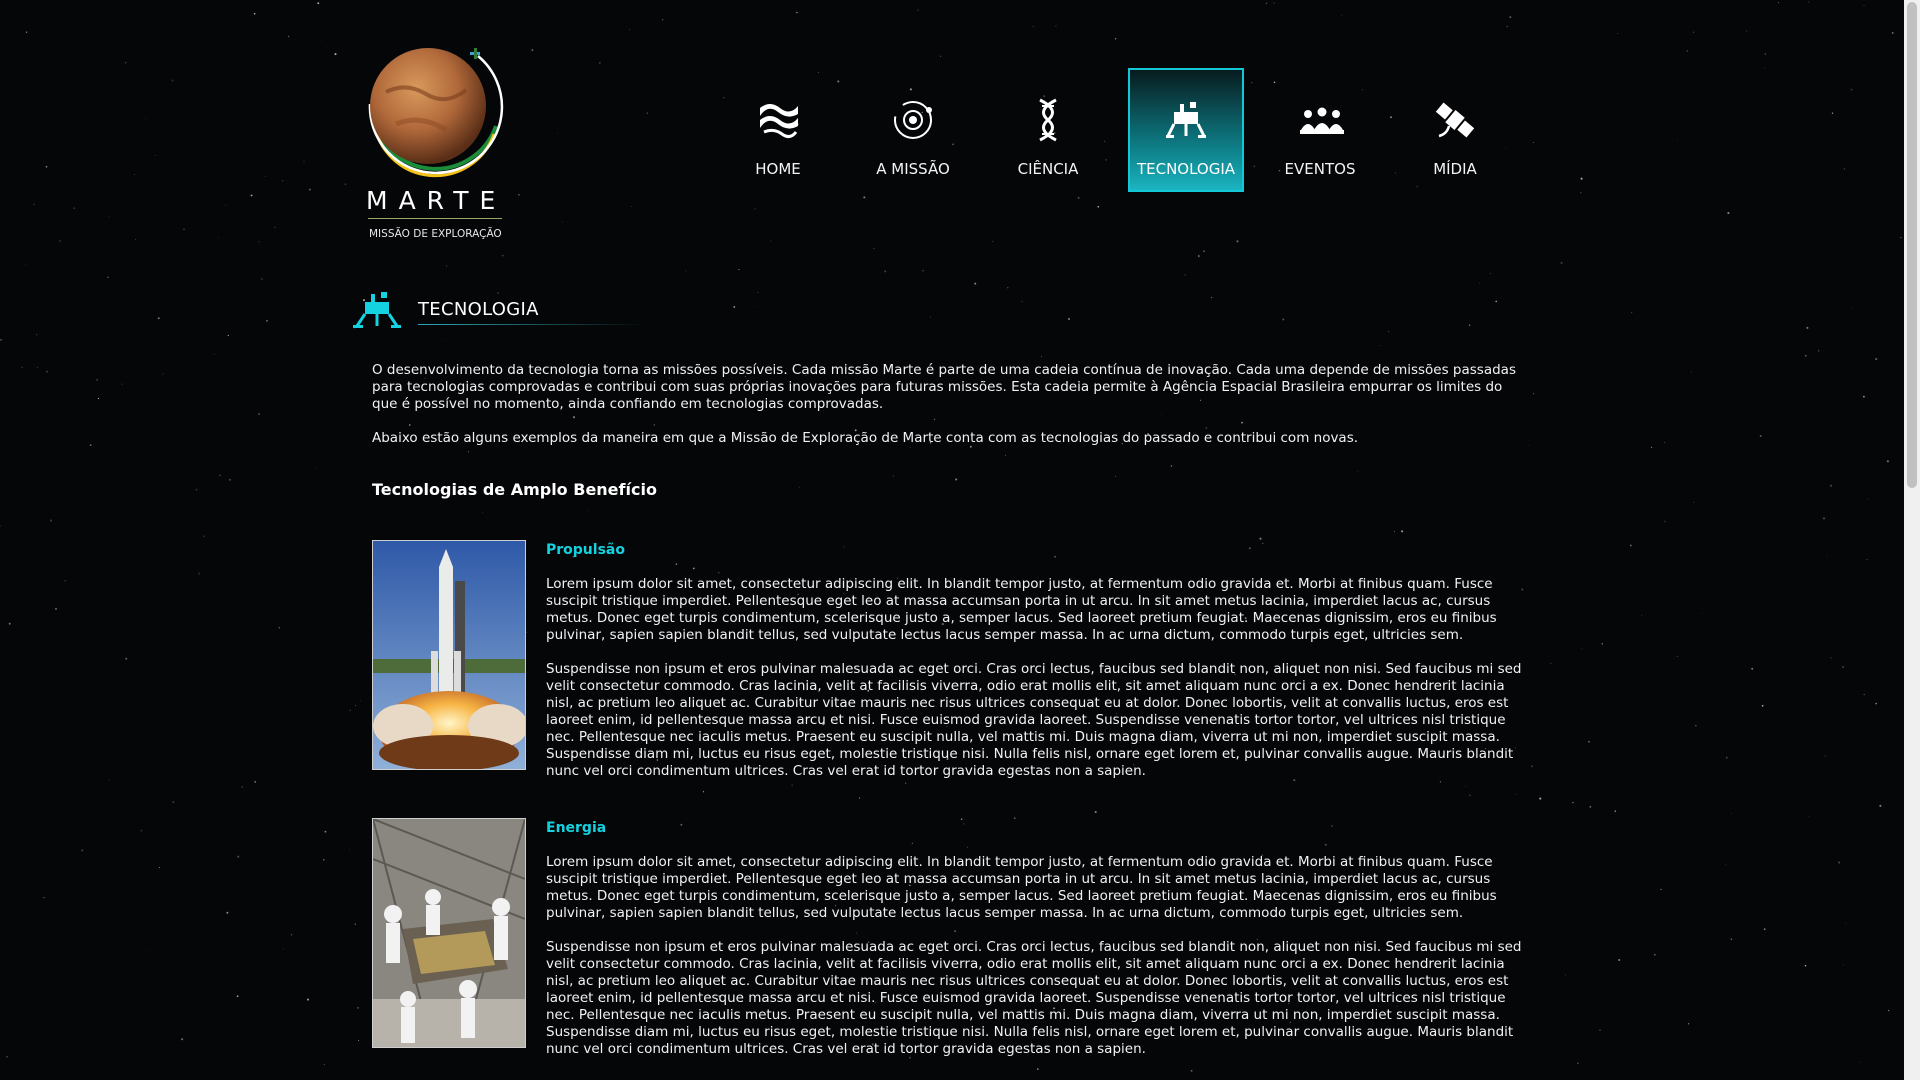 This screenshot has width=1920, height=1080. What do you see at coordinates (1912, 245) in the screenshot?
I see `scrollbar-thumb` at bounding box center [1912, 245].